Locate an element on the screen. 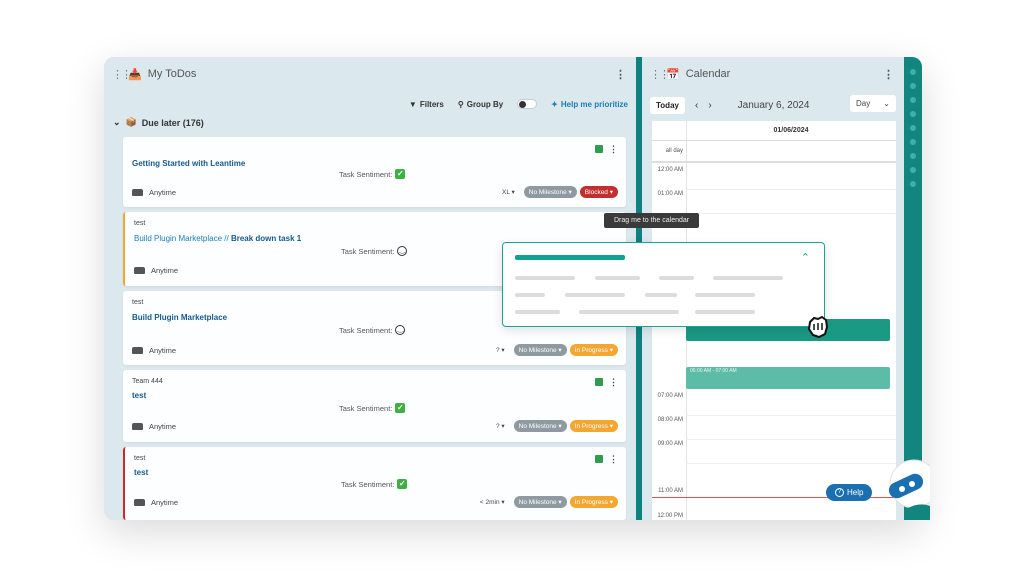  sentiment: Task Sentiment: ‿ is located at coordinates (372, 330).